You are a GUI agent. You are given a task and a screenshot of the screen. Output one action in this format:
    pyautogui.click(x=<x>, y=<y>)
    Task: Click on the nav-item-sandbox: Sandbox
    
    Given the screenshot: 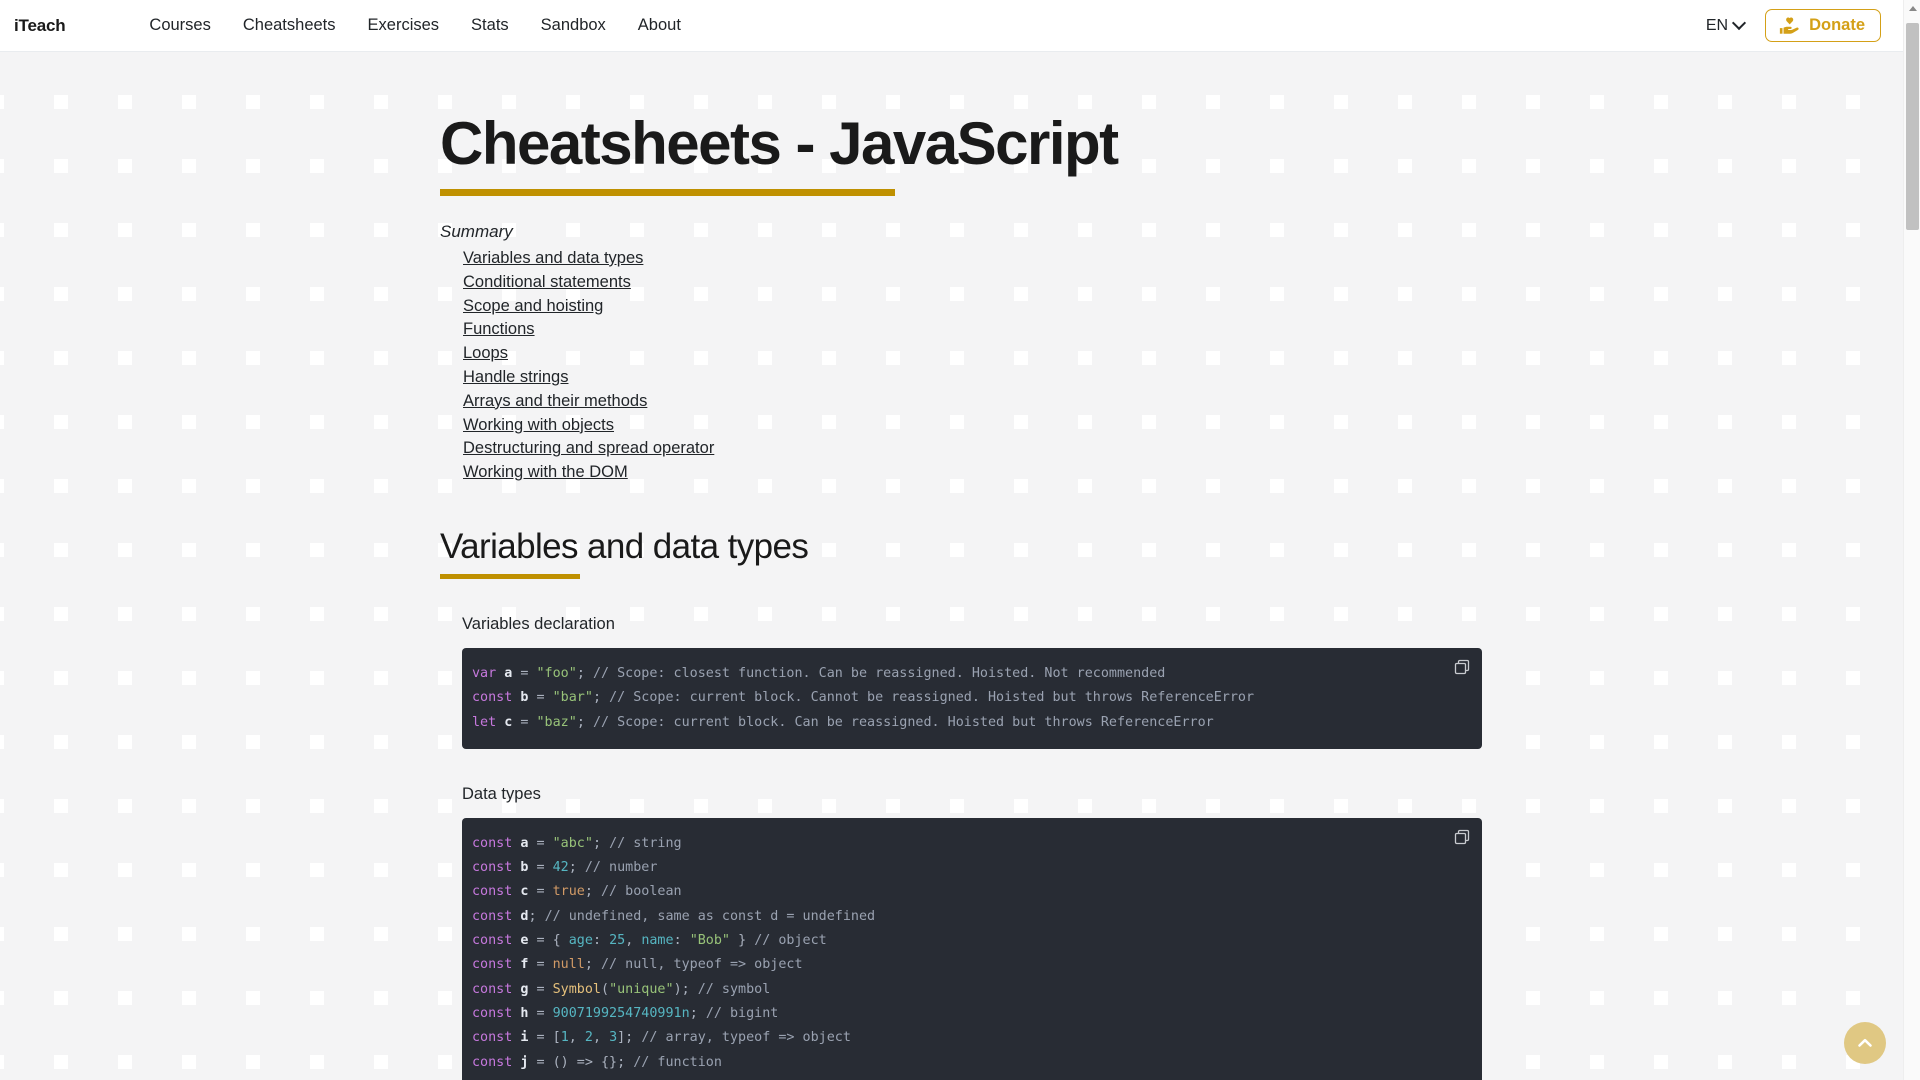 What is the action you would take?
    pyautogui.click(x=573, y=25)
    